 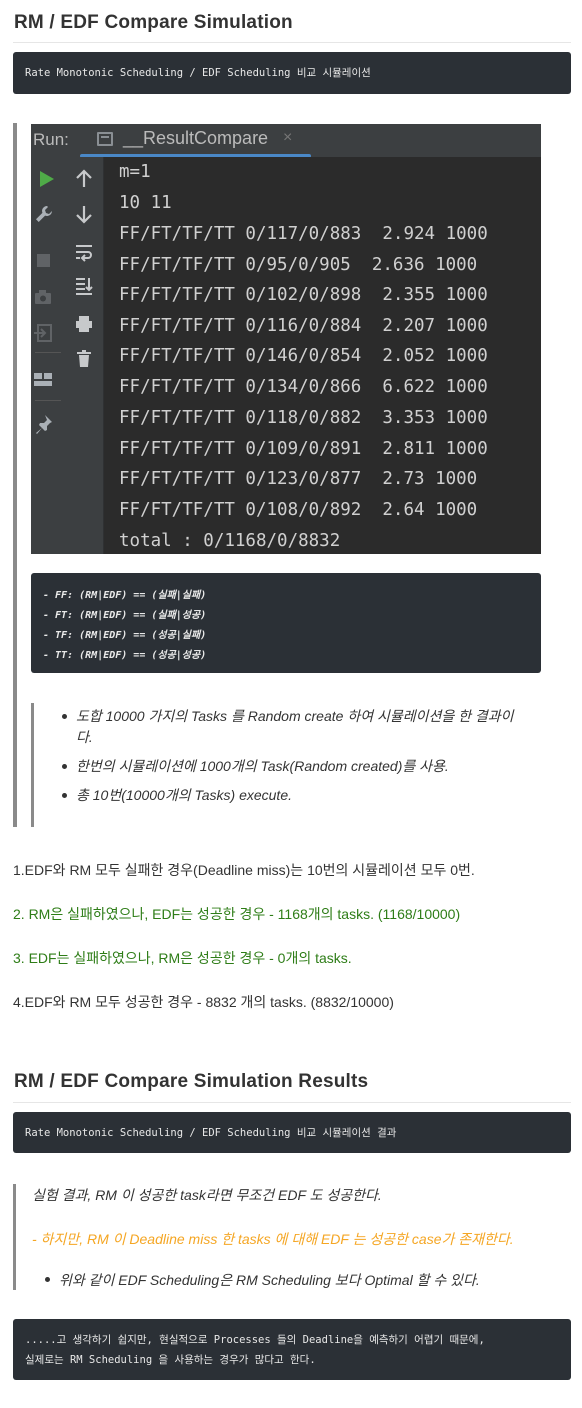 What do you see at coordinates (43, 333) in the screenshot?
I see `login-icon` at bounding box center [43, 333].